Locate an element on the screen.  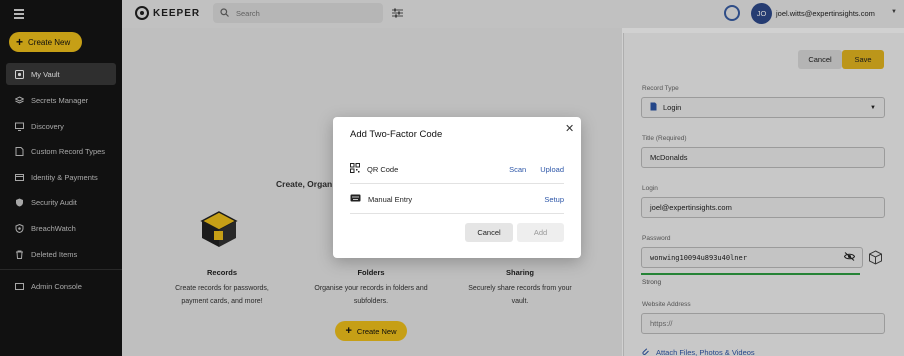
dialog-cancel-button: Cancel is located at coordinates (489, 232).